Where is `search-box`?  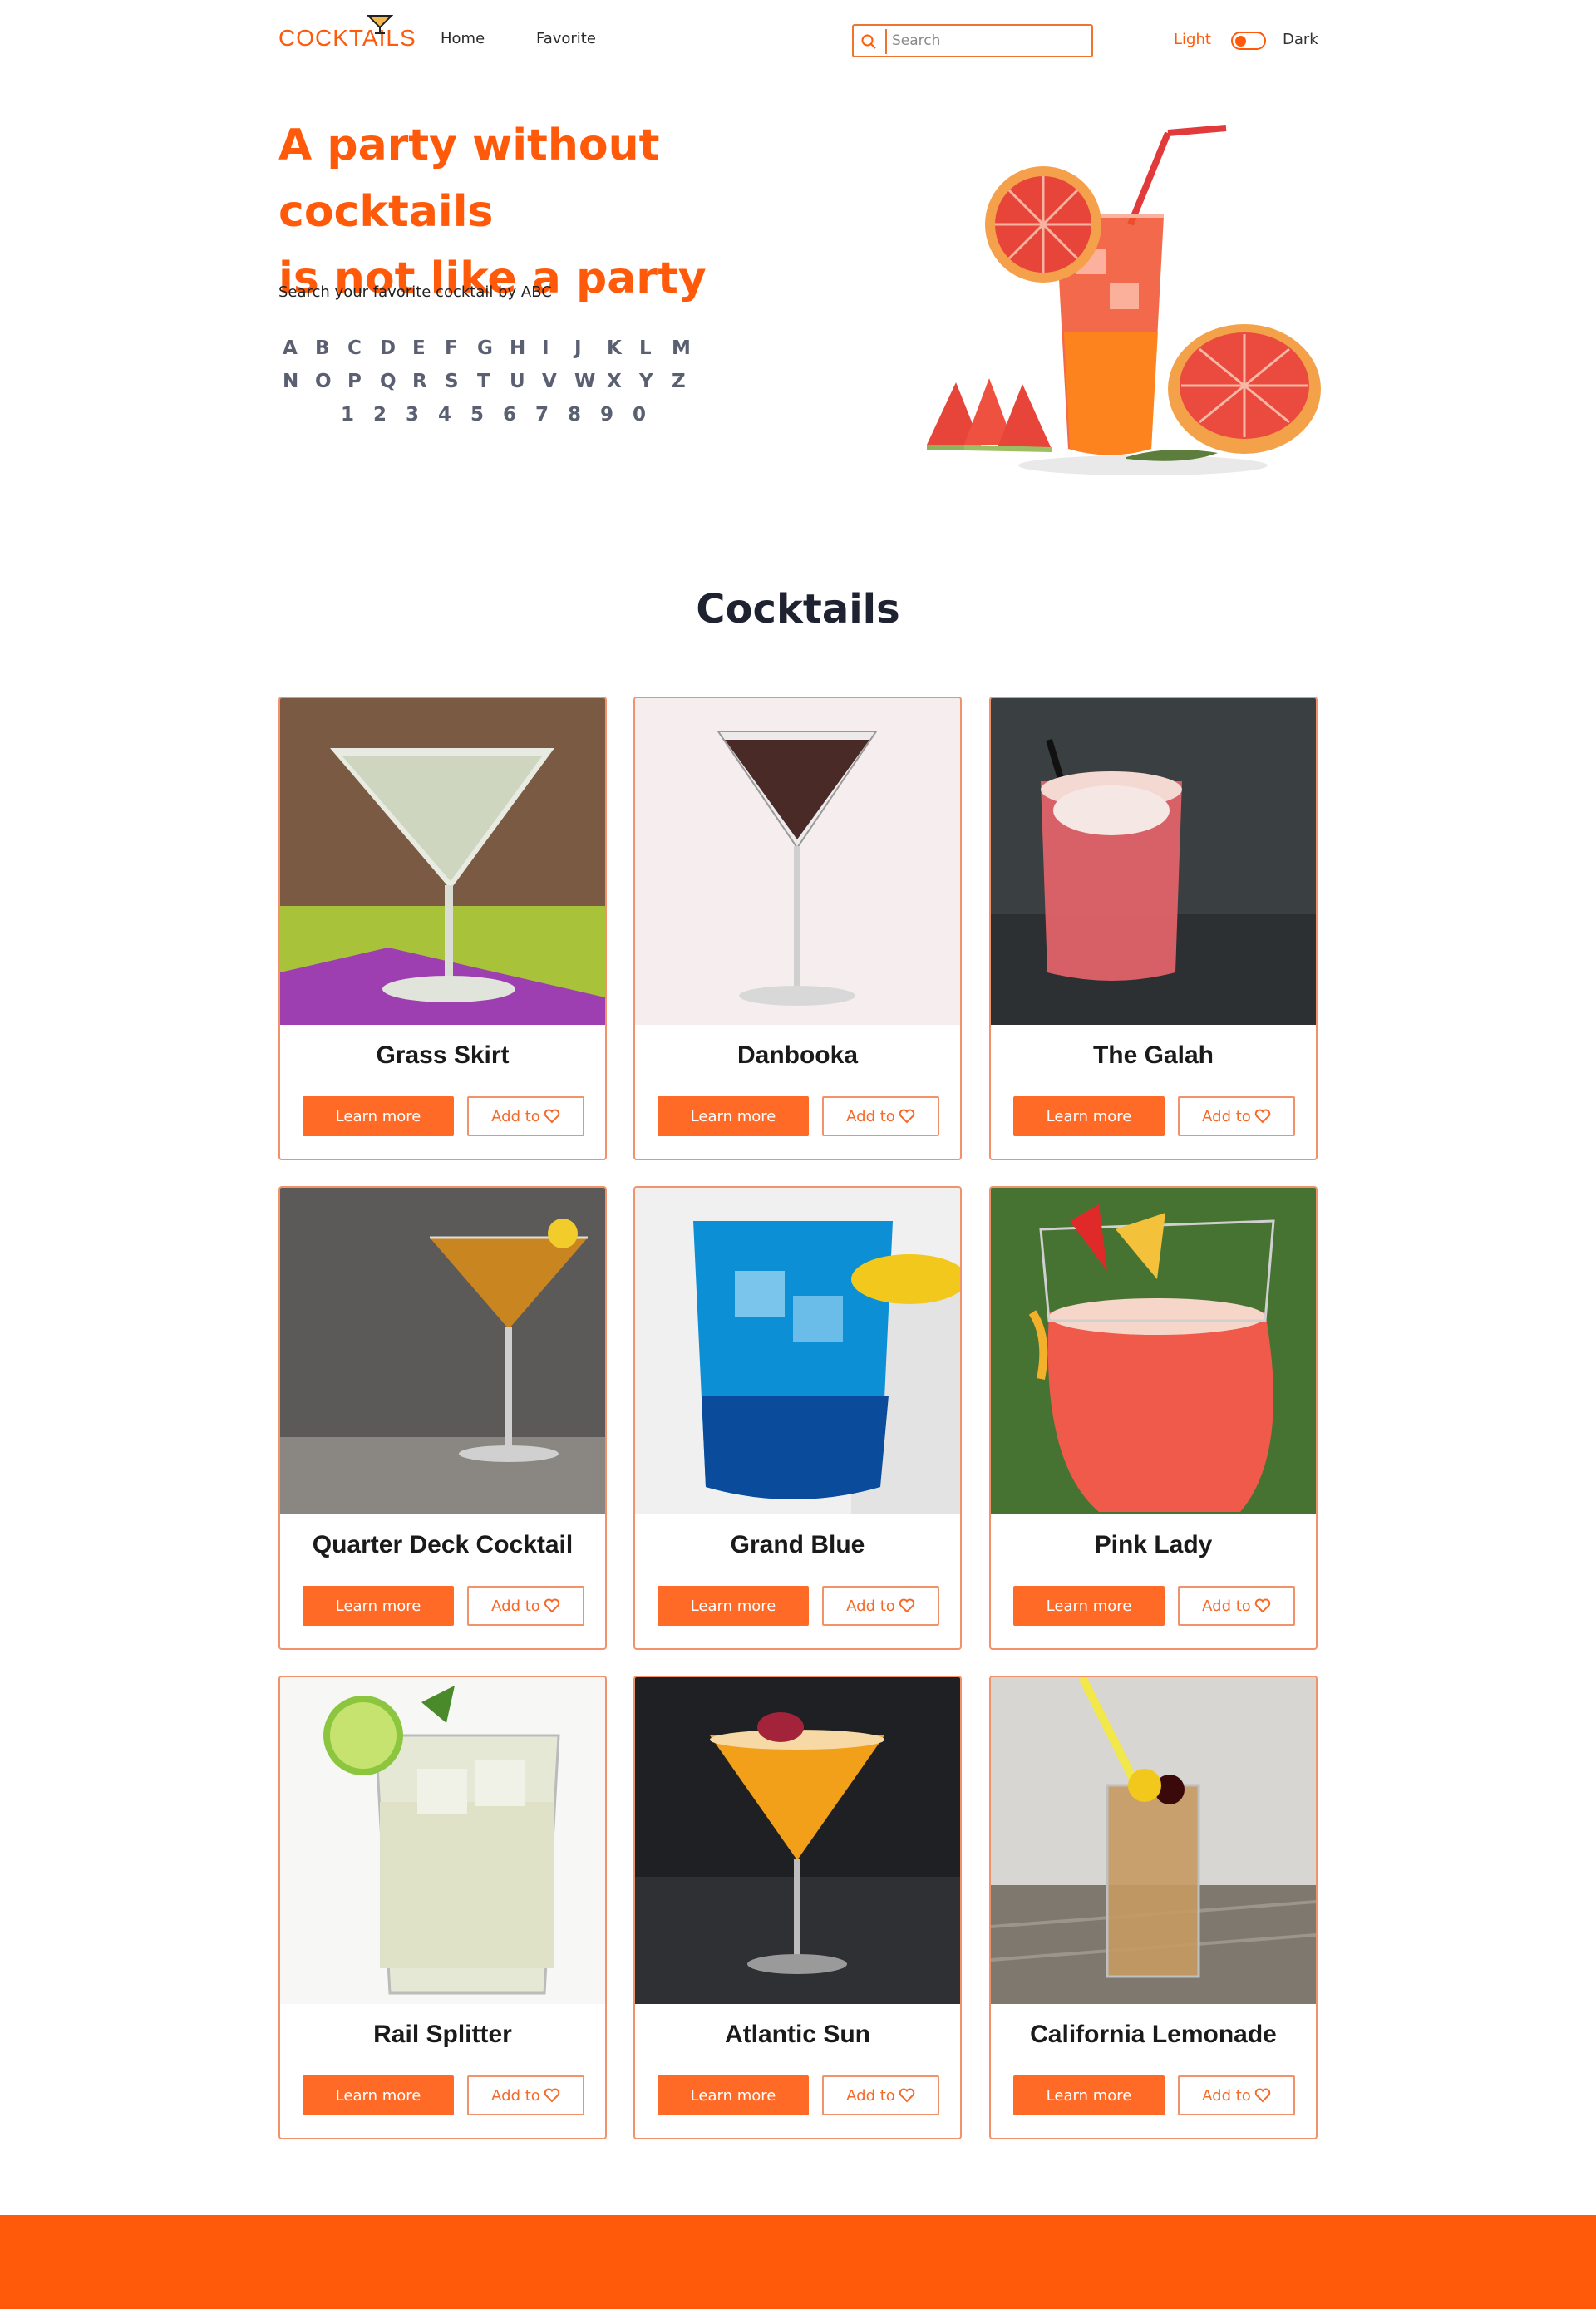 search-box is located at coordinates (972, 40).